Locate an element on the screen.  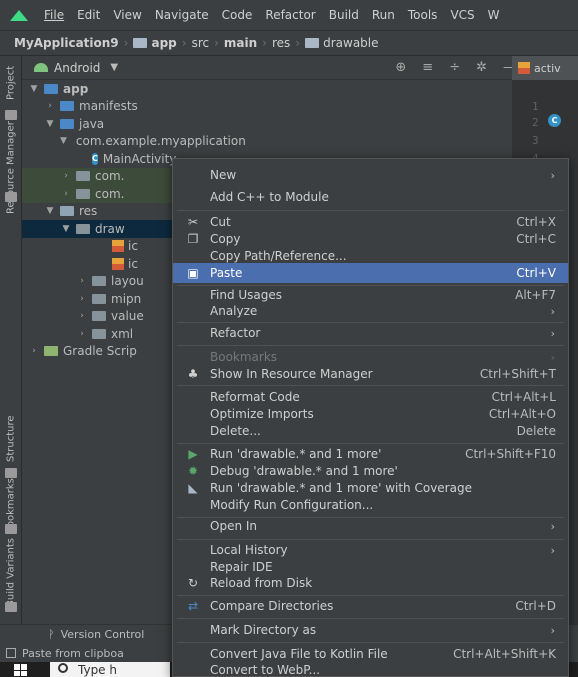
menu-item-label: Paste is located at coordinates (226, 273).